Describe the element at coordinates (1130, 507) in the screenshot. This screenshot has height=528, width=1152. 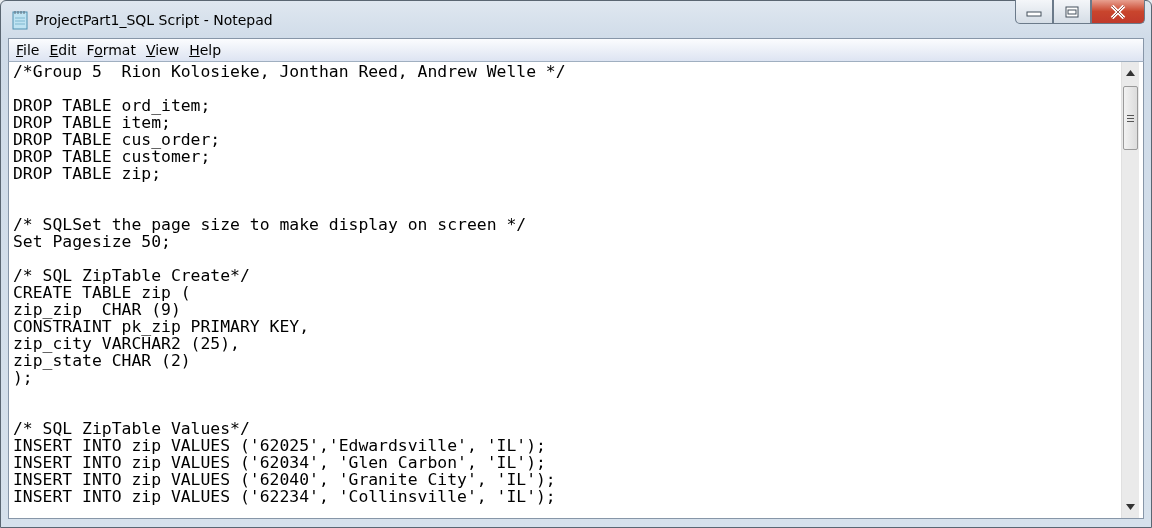
I see `scroll-down-icon` at that location.